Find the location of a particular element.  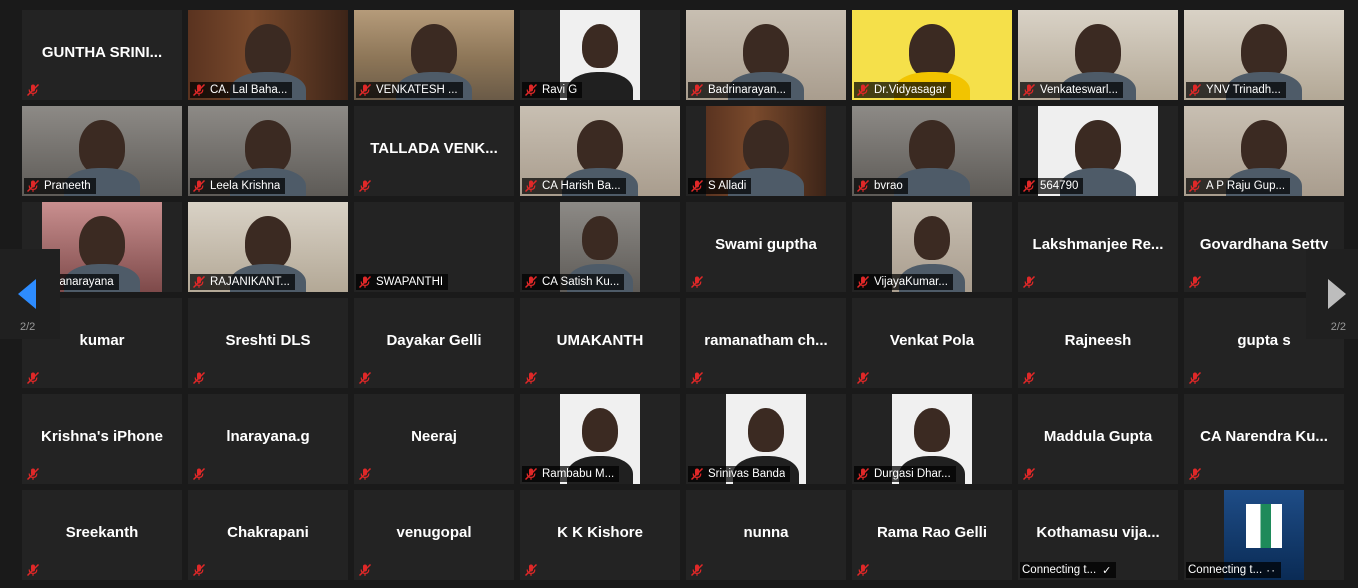

participant-label: Srinivas Banda is located at coordinates (747, 474).